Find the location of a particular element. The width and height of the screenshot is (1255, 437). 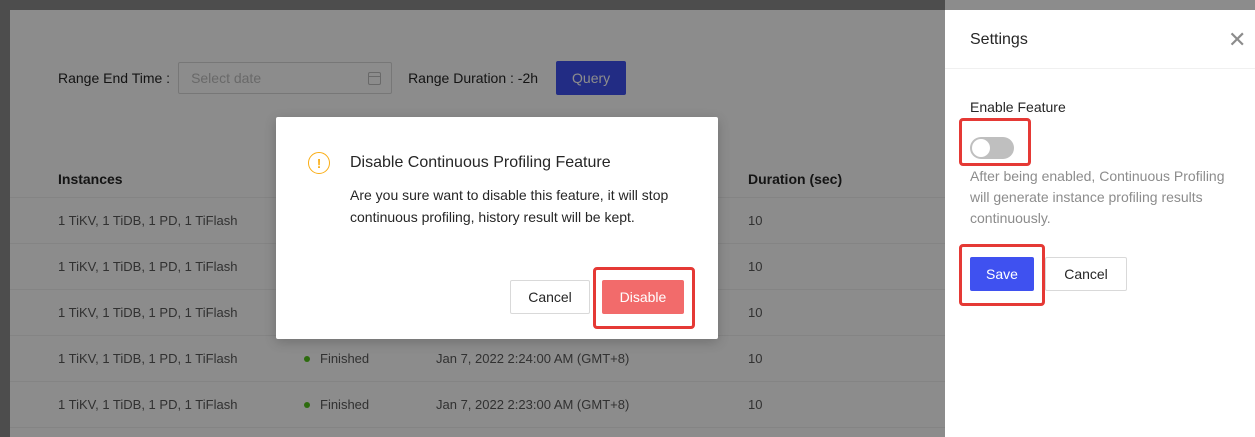

enable-feature-switch is located at coordinates (992, 148).